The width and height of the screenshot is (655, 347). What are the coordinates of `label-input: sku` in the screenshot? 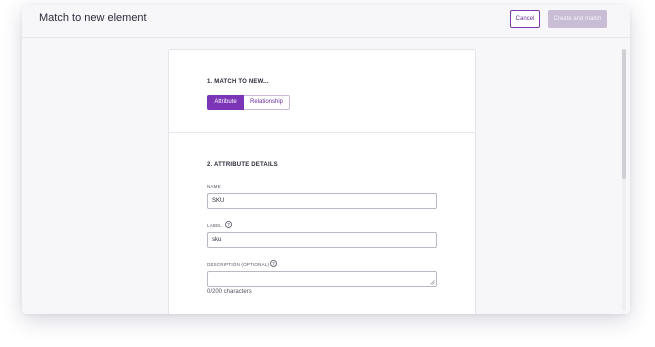 It's located at (322, 240).